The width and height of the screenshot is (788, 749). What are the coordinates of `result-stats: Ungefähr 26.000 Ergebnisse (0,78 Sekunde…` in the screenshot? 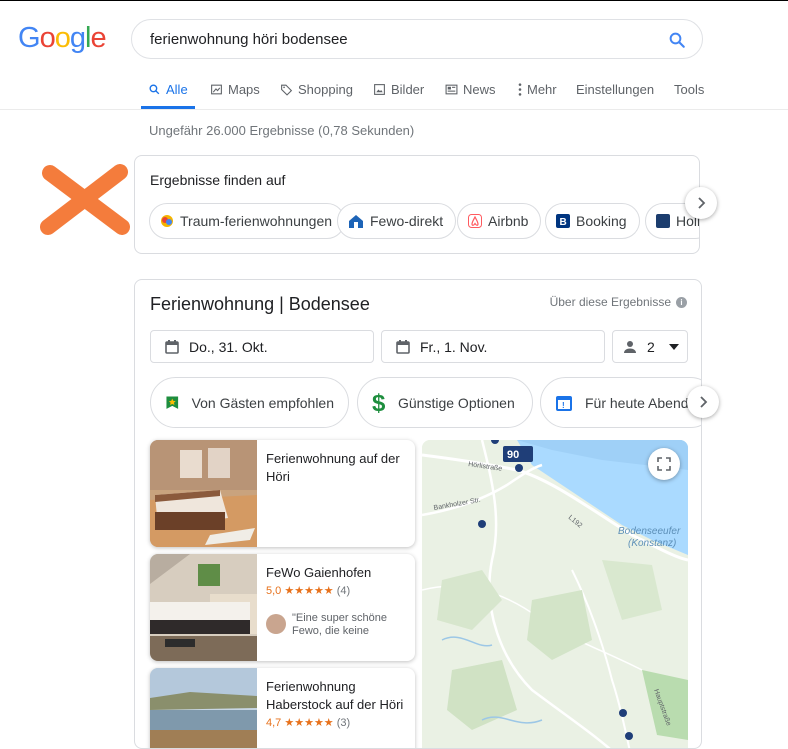 It's located at (282, 130).